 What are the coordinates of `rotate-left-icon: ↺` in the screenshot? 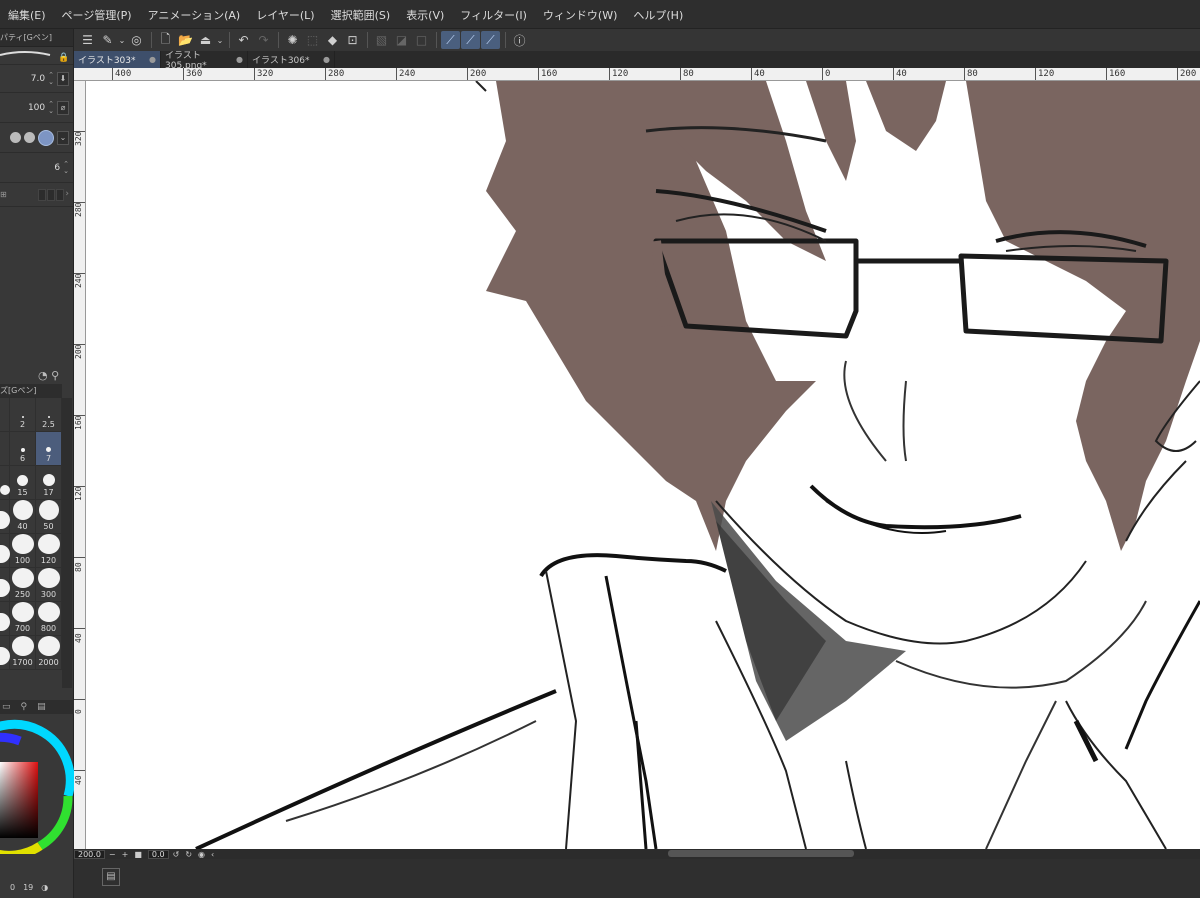 It's located at (176, 854).